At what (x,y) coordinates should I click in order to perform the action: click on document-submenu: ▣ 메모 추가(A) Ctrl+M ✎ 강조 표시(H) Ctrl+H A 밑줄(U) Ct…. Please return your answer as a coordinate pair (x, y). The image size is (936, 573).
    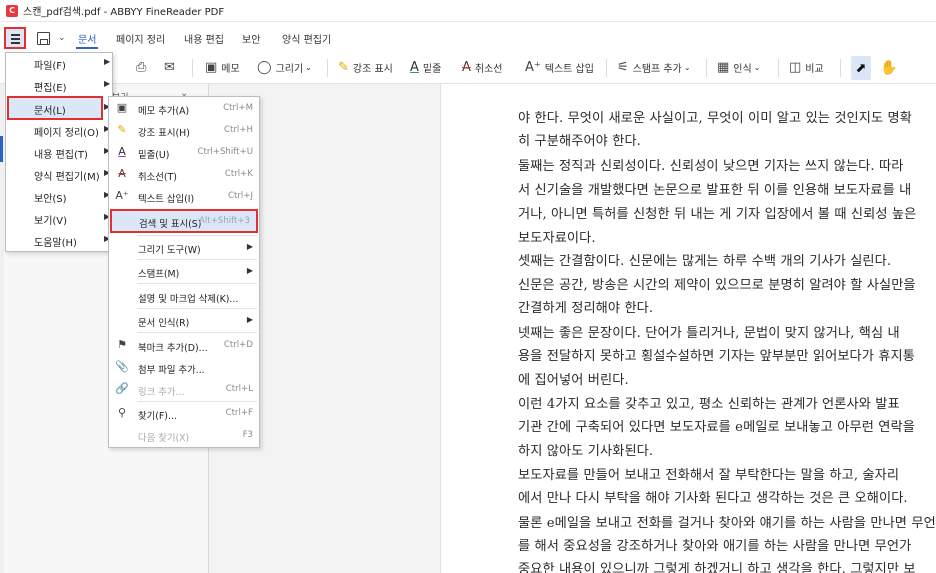
    Looking at the image, I should click on (184, 272).